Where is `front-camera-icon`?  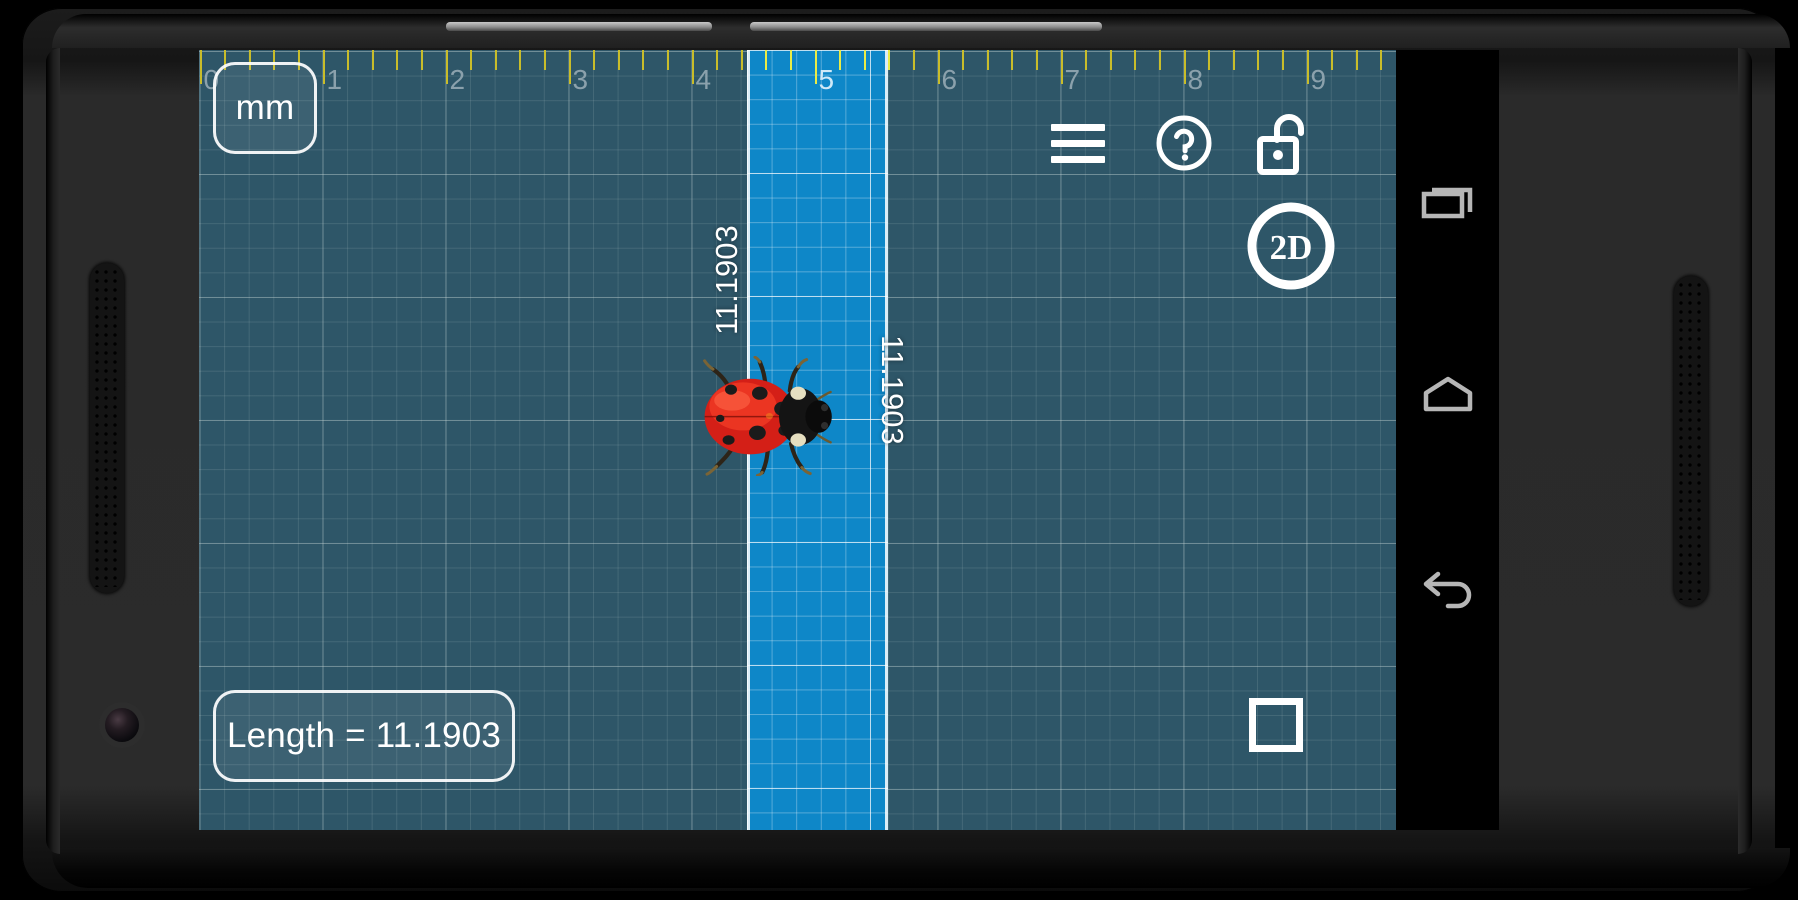 front-camera-icon is located at coordinates (122, 725).